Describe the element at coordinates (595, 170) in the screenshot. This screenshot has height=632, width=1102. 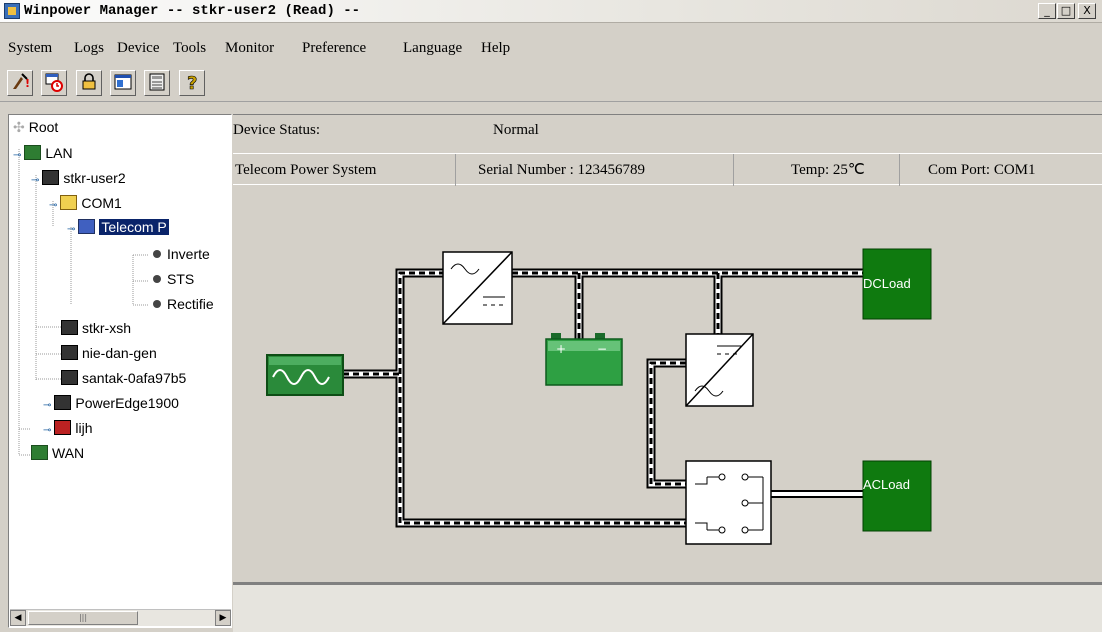
I see `serial-number: Serial Number : 123456789` at that location.